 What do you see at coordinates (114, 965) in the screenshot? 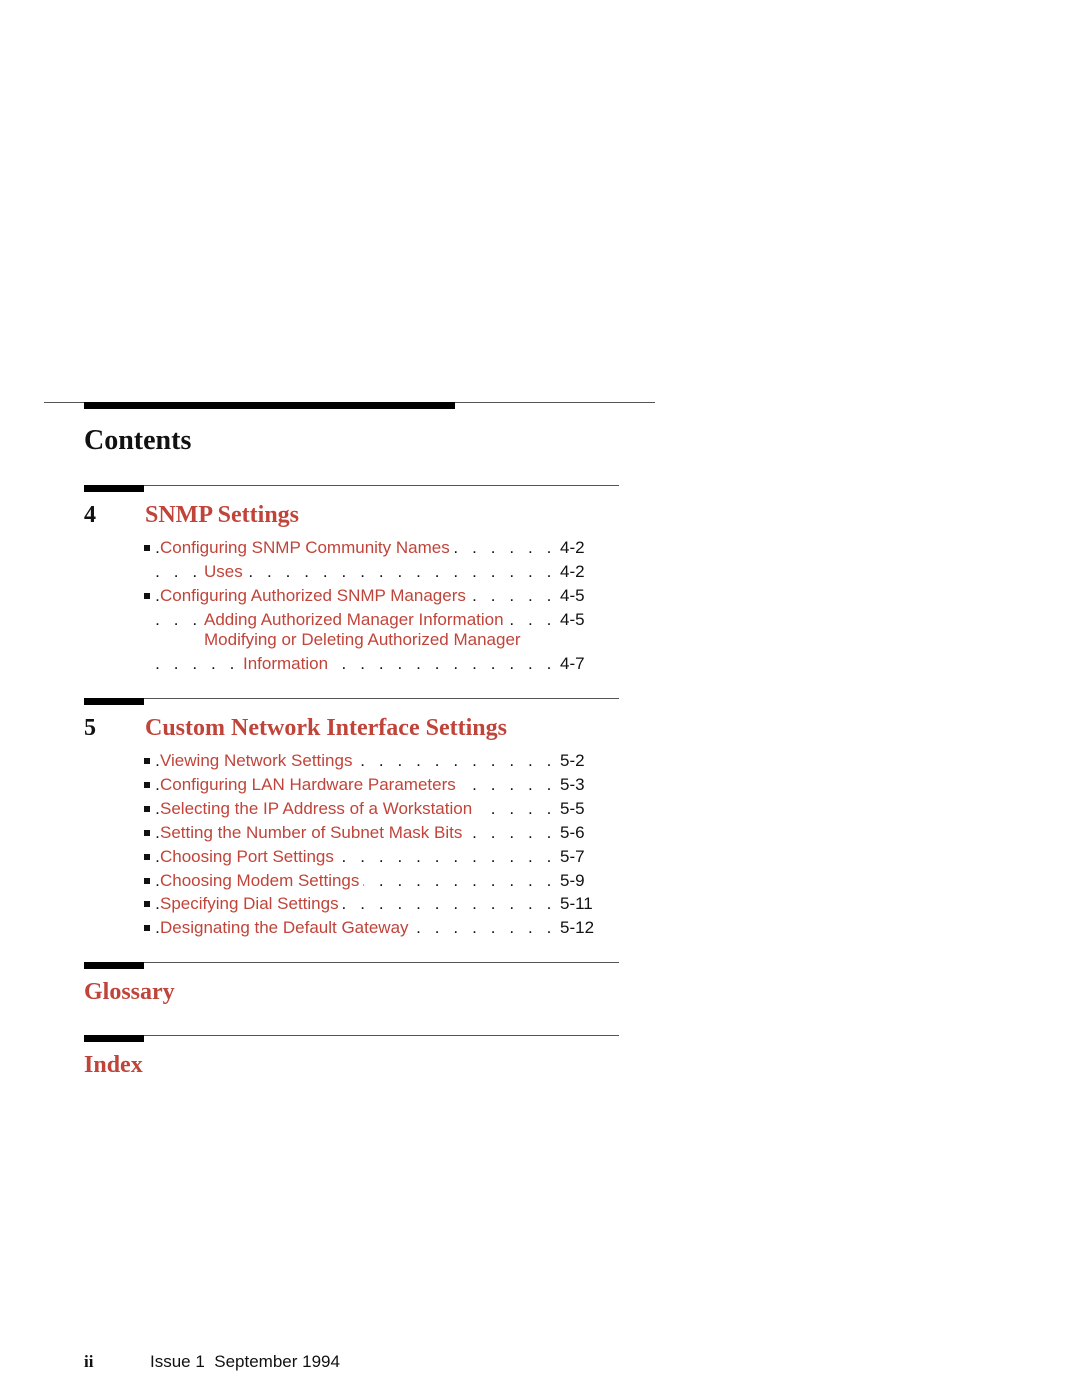
I see `glossary-rule-bar` at bounding box center [114, 965].